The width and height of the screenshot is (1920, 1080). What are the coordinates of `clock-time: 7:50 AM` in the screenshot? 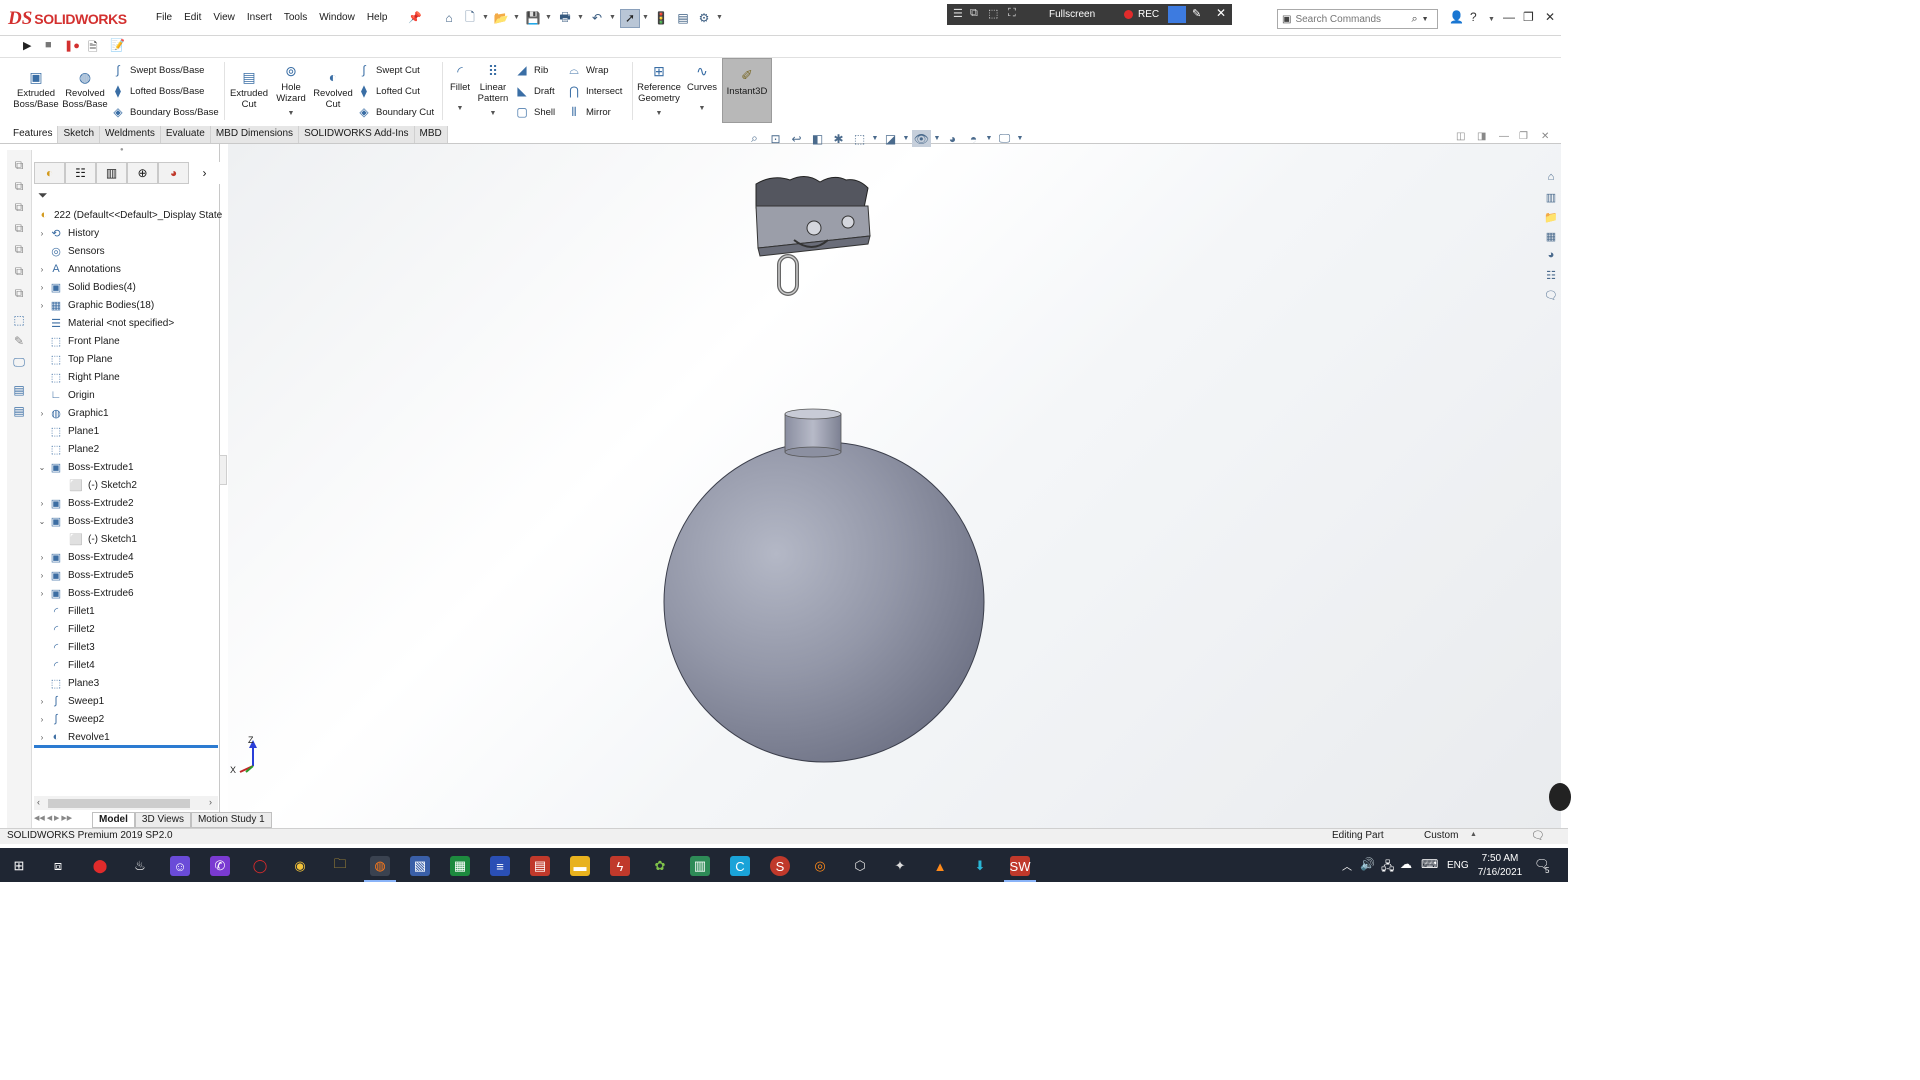 It's located at (1500, 858).